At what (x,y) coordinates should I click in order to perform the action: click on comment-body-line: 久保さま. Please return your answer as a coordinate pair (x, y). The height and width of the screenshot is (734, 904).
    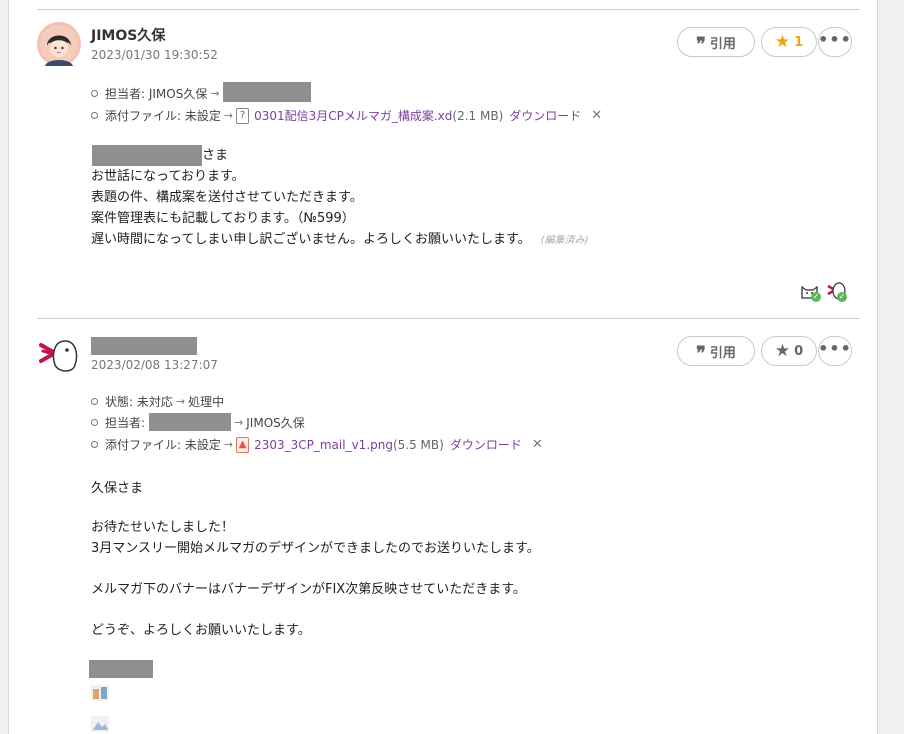
    Looking at the image, I should click on (117, 488).